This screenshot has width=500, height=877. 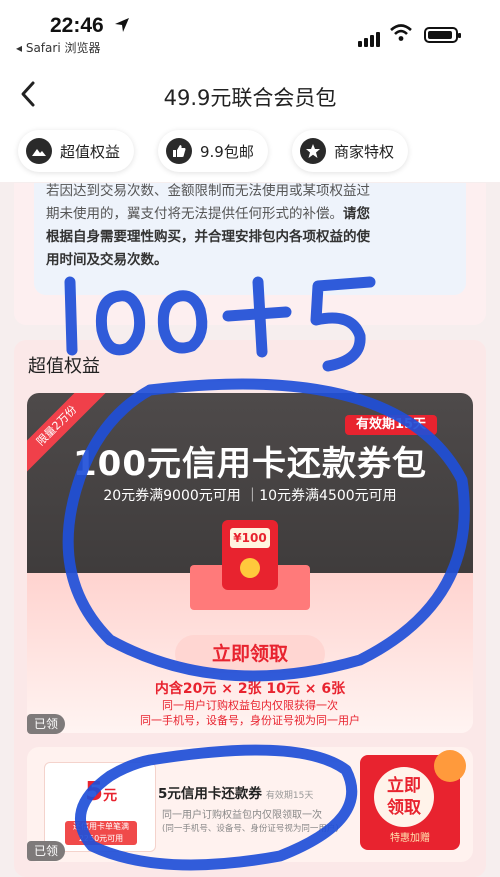 What do you see at coordinates (401, 32) in the screenshot?
I see `wifi-icon` at bounding box center [401, 32].